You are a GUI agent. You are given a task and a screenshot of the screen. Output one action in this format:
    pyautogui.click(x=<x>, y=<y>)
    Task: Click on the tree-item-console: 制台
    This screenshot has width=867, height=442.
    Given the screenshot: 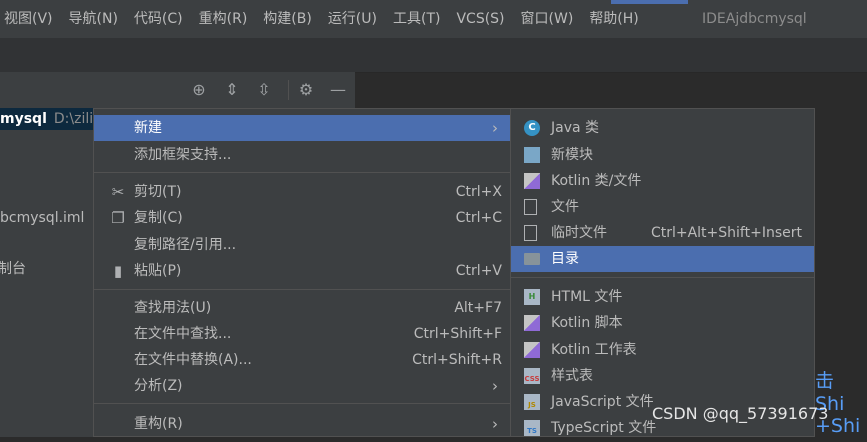 What is the action you would take?
    pyautogui.click(x=13, y=269)
    